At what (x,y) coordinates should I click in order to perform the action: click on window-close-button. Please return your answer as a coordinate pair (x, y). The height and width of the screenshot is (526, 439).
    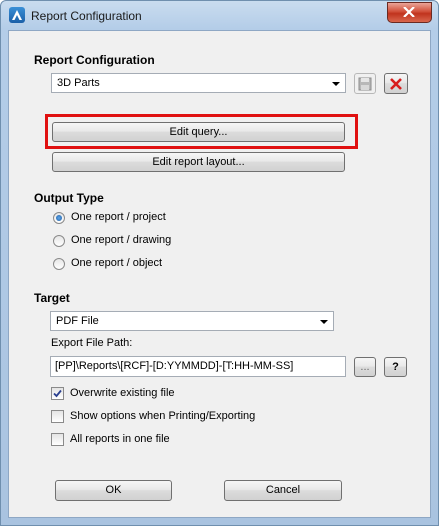
    Looking at the image, I should click on (409, 12).